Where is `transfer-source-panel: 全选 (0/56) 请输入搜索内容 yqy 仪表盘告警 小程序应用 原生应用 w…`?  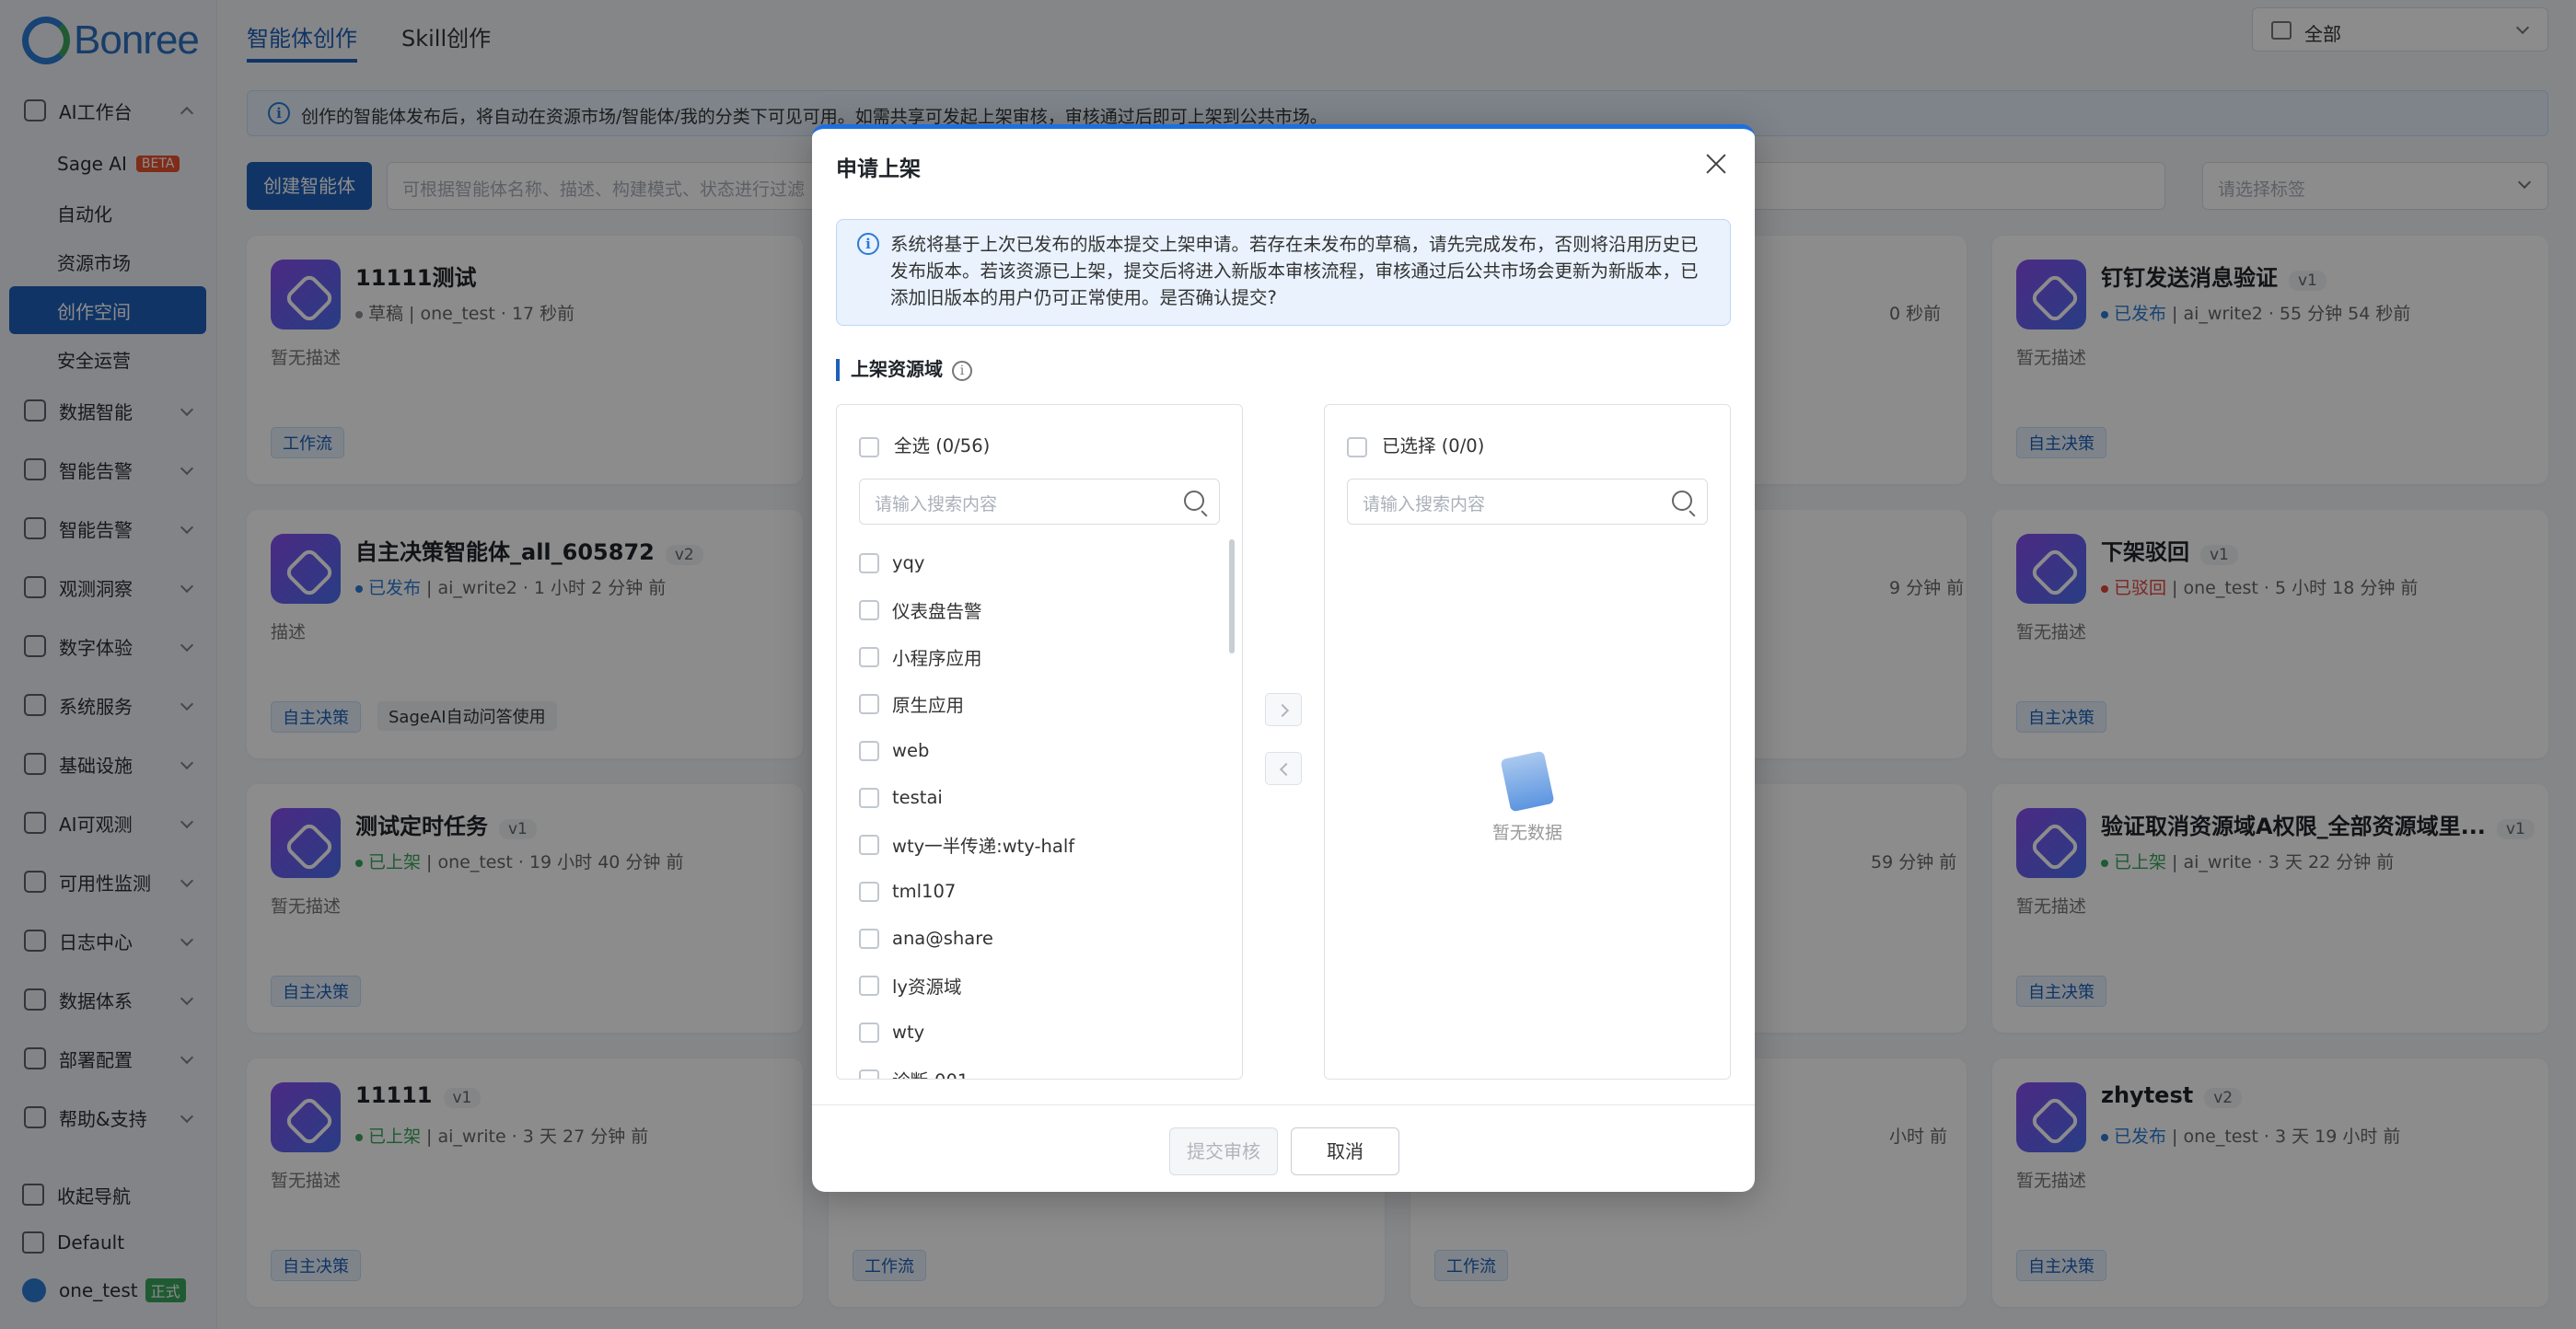
transfer-source-panel: 全选 (0/56) 请输入搜索内容 yqy 仪表盘告警 小程序应用 原生应用 w… is located at coordinates (1039, 742).